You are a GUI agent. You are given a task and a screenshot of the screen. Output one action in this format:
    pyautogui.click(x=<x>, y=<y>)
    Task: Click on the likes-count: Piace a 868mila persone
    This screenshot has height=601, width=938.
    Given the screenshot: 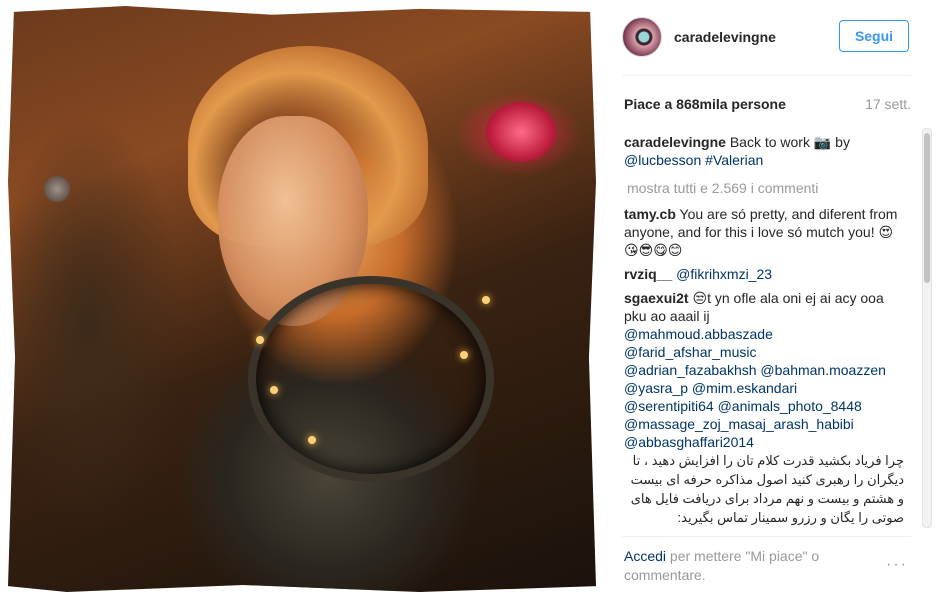 What is the action you would take?
    pyautogui.click(x=705, y=104)
    